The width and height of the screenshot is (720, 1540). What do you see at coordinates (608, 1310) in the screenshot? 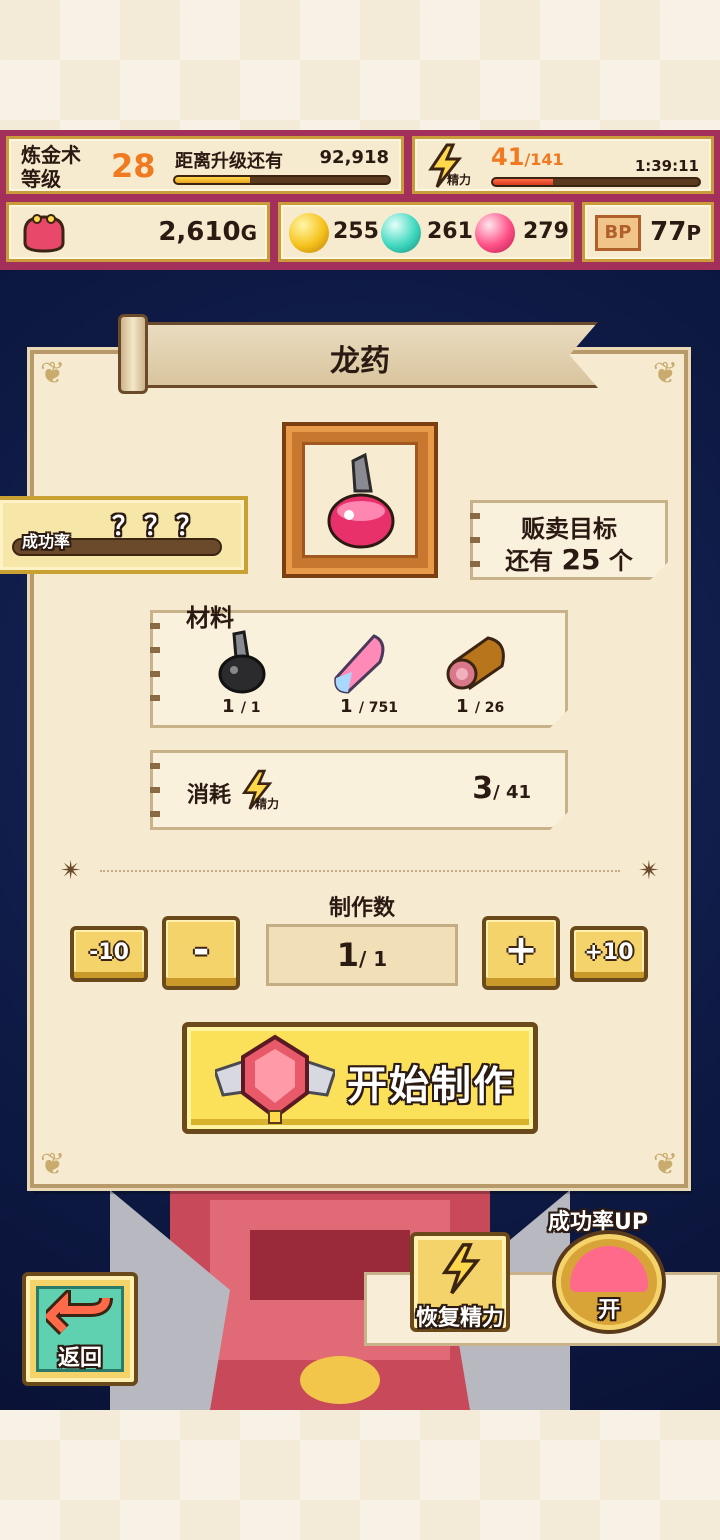
I see `rate-up-toggle-state: 开` at bounding box center [608, 1310].